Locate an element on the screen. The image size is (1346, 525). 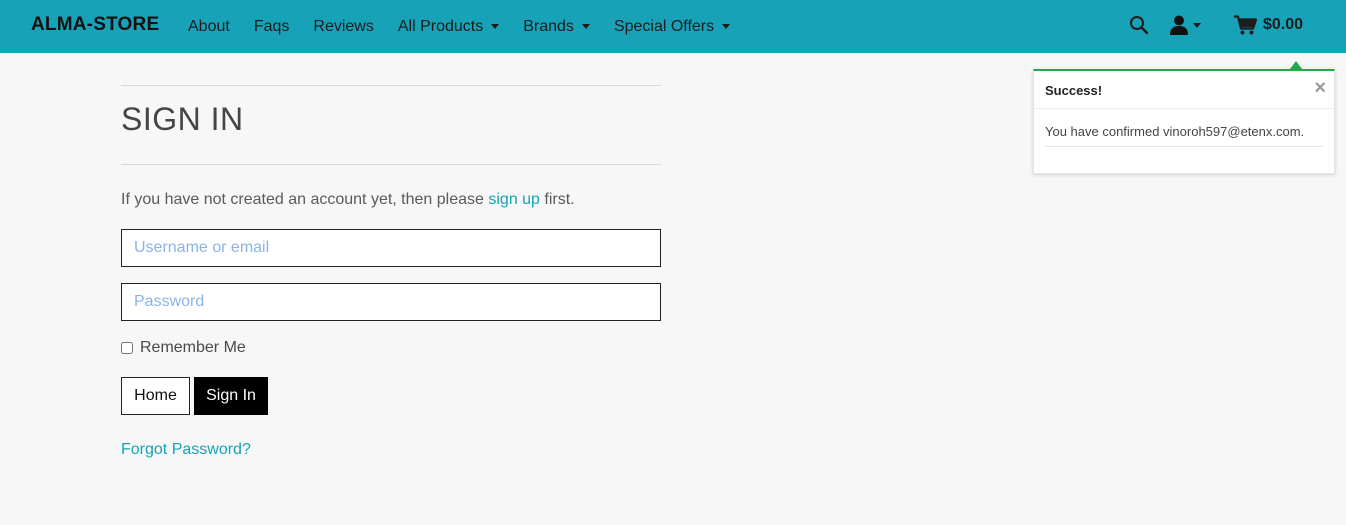
nav-link-label: Special Offers is located at coordinates (664, 26).